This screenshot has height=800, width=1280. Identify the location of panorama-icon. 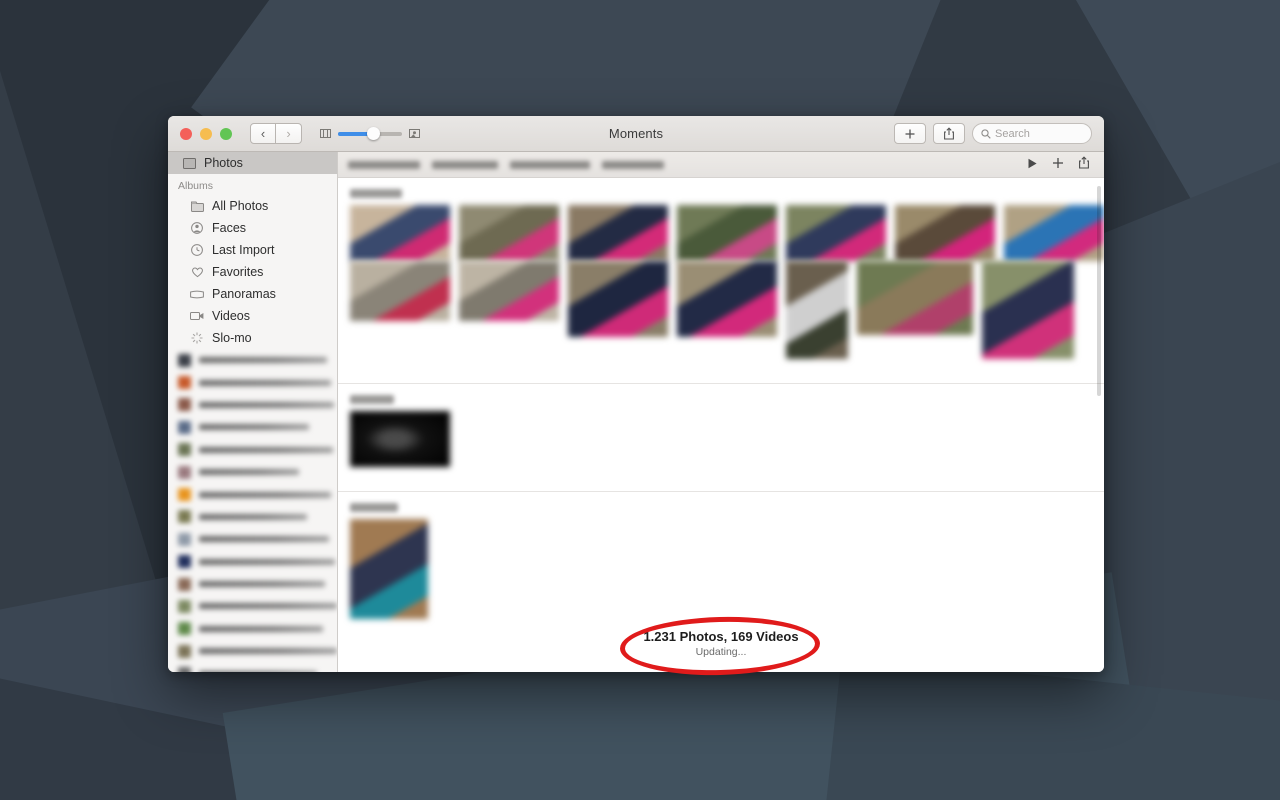
(197, 294).